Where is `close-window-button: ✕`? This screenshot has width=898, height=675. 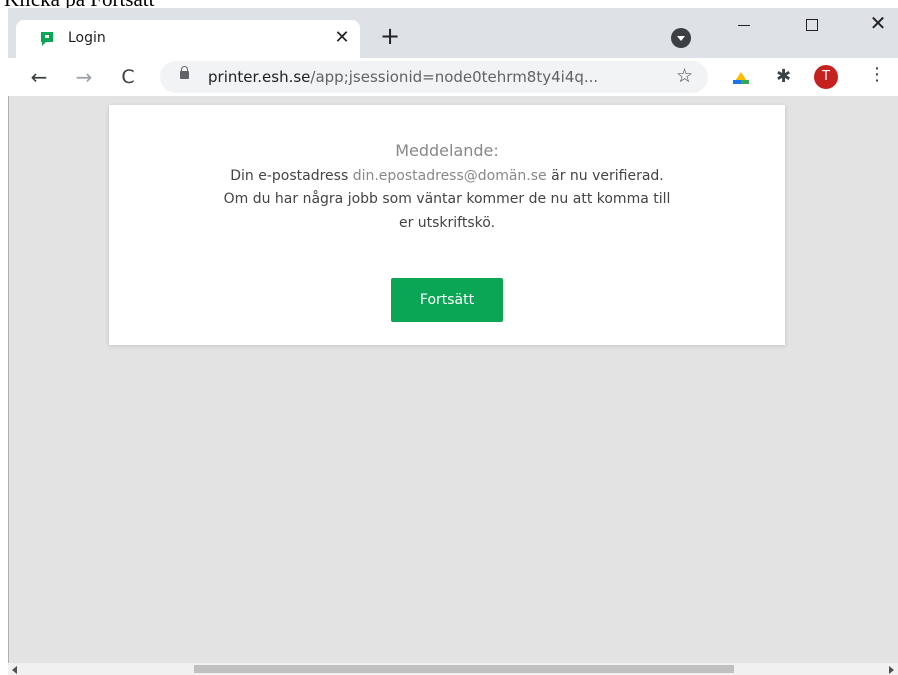 close-window-button: ✕ is located at coordinates (877, 25).